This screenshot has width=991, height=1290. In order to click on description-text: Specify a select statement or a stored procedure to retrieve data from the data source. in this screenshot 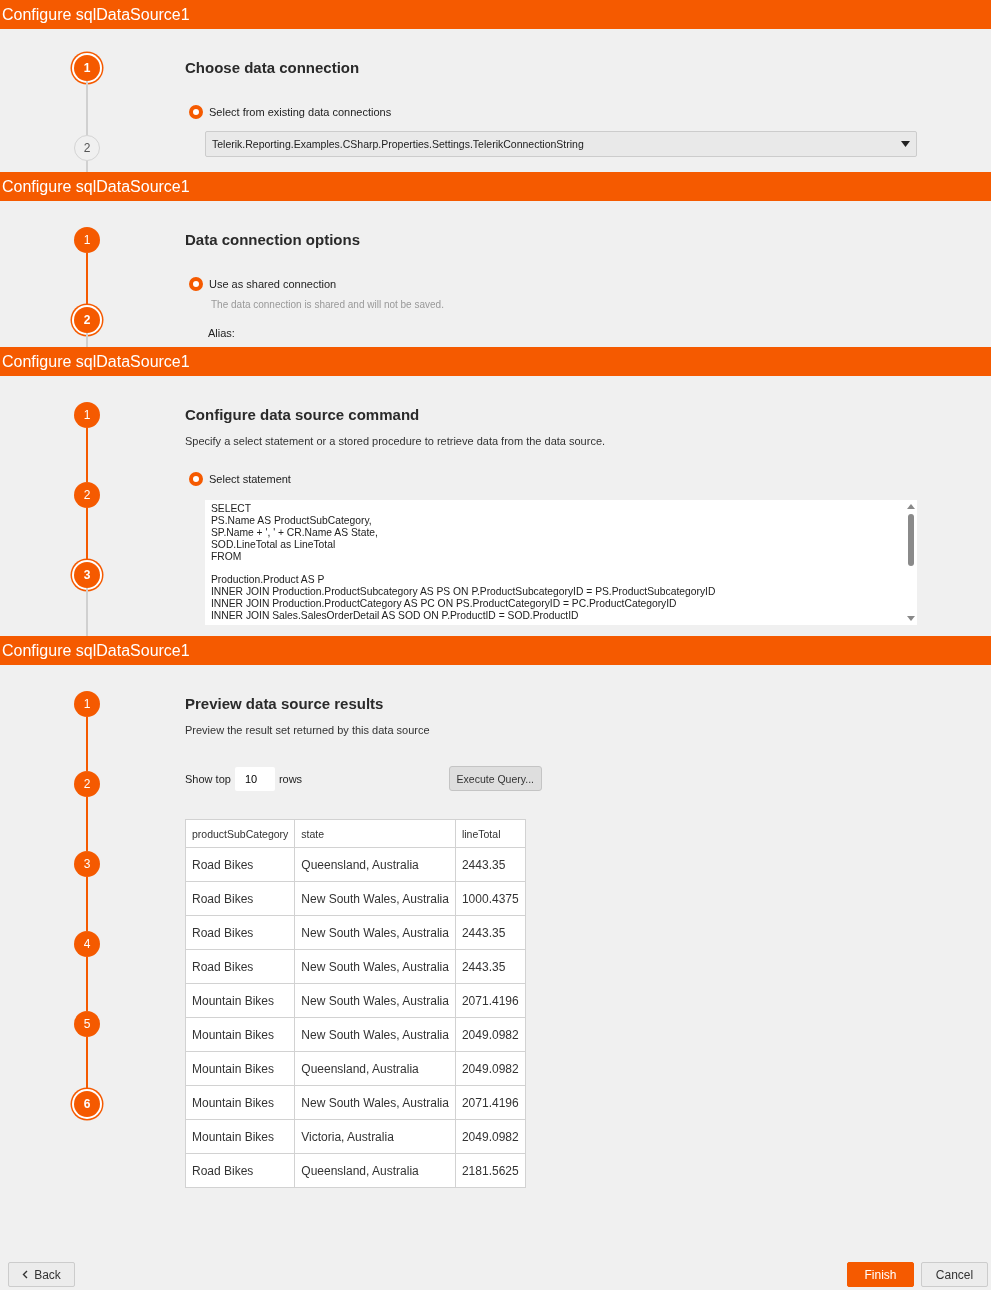, I will do `click(396, 441)`.